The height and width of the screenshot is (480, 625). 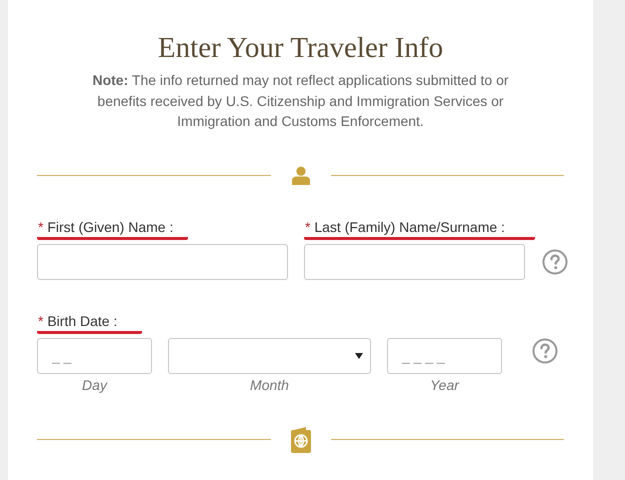 What do you see at coordinates (269, 356) in the screenshot?
I see `month-dropdown` at bounding box center [269, 356].